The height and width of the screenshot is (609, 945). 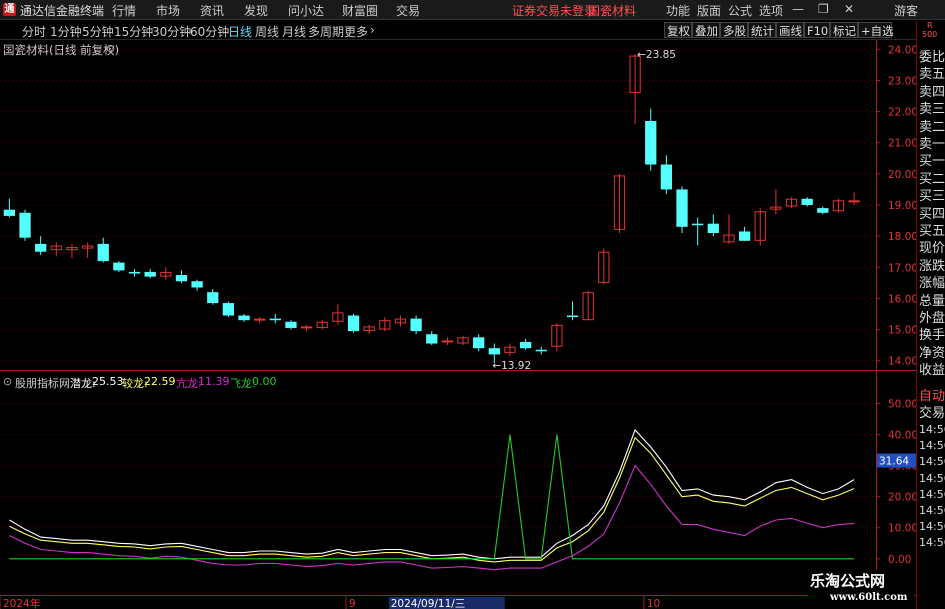 What do you see at coordinates (653, 603) in the screenshot?
I see `date-label: 10` at bounding box center [653, 603].